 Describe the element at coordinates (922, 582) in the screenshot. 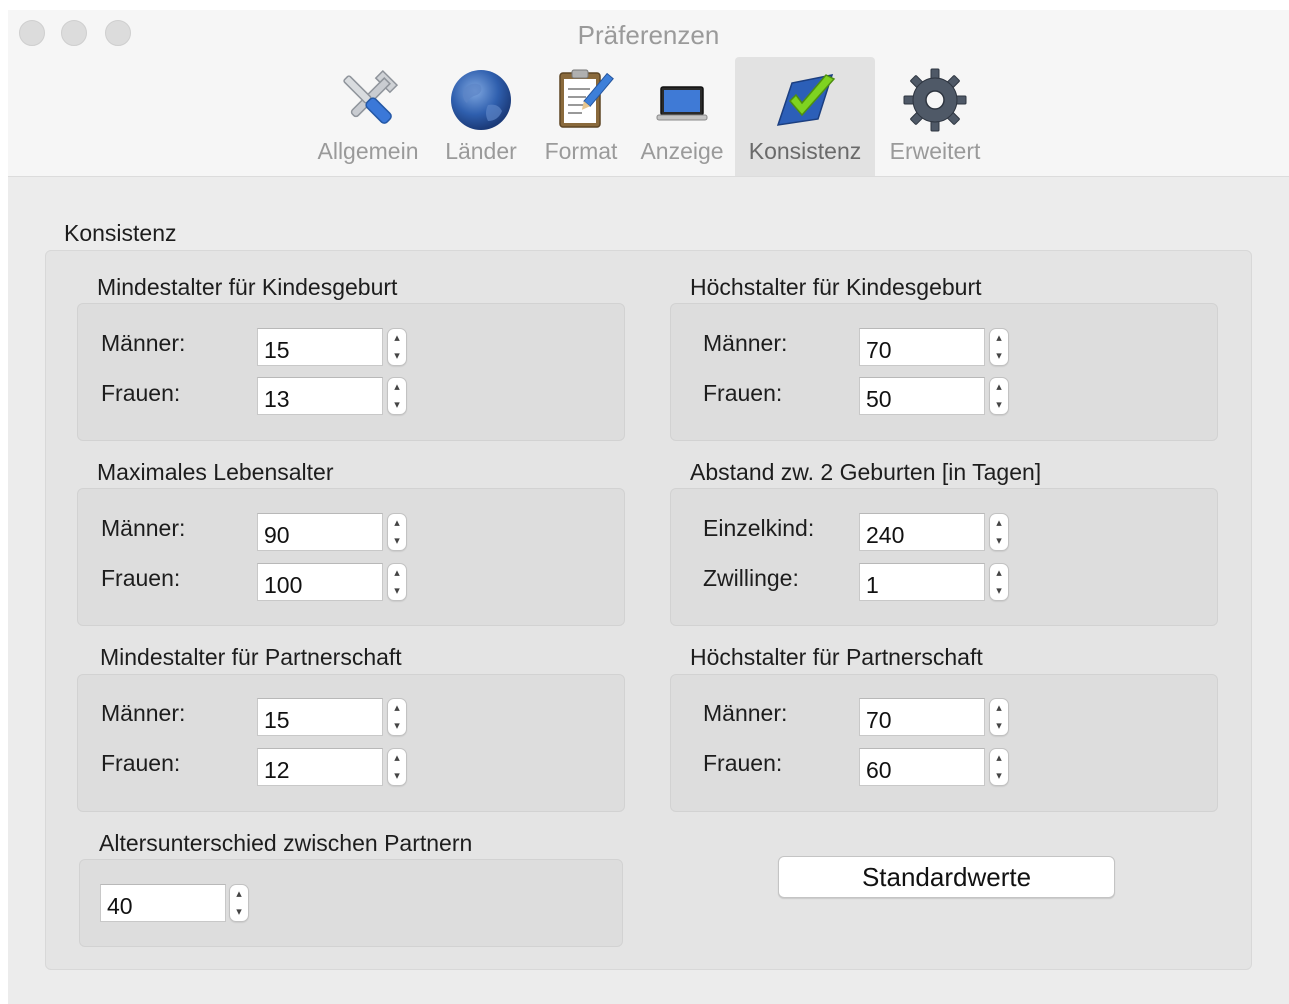

I see `birth-gap-twins-input` at that location.